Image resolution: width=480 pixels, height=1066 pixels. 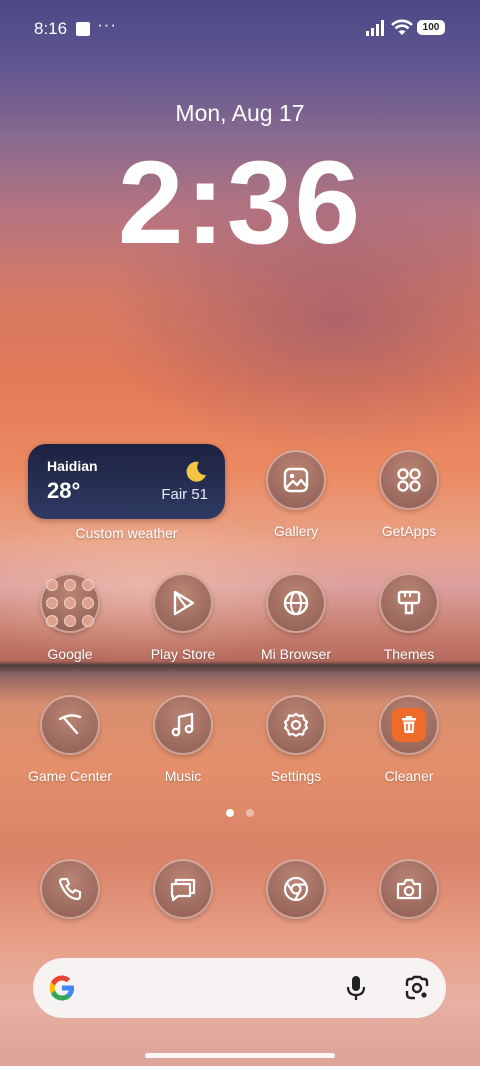 What do you see at coordinates (409, 617) in the screenshot?
I see `app-themes: Themes` at bounding box center [409, 617].